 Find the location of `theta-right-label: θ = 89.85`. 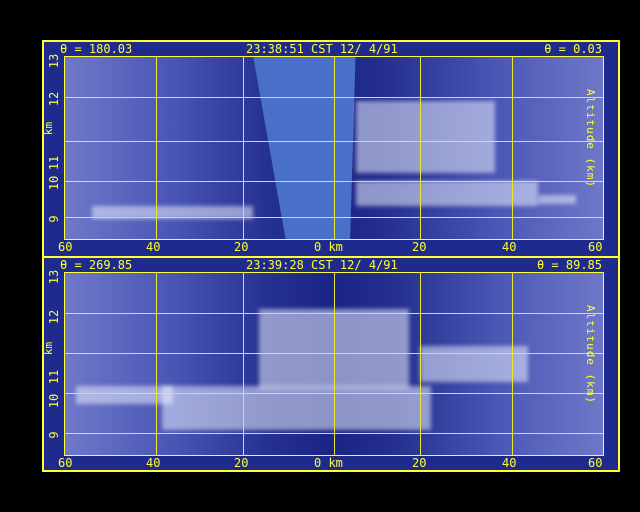

theta-right-label: θ = 89.85 is located at coordinates (569, 265).